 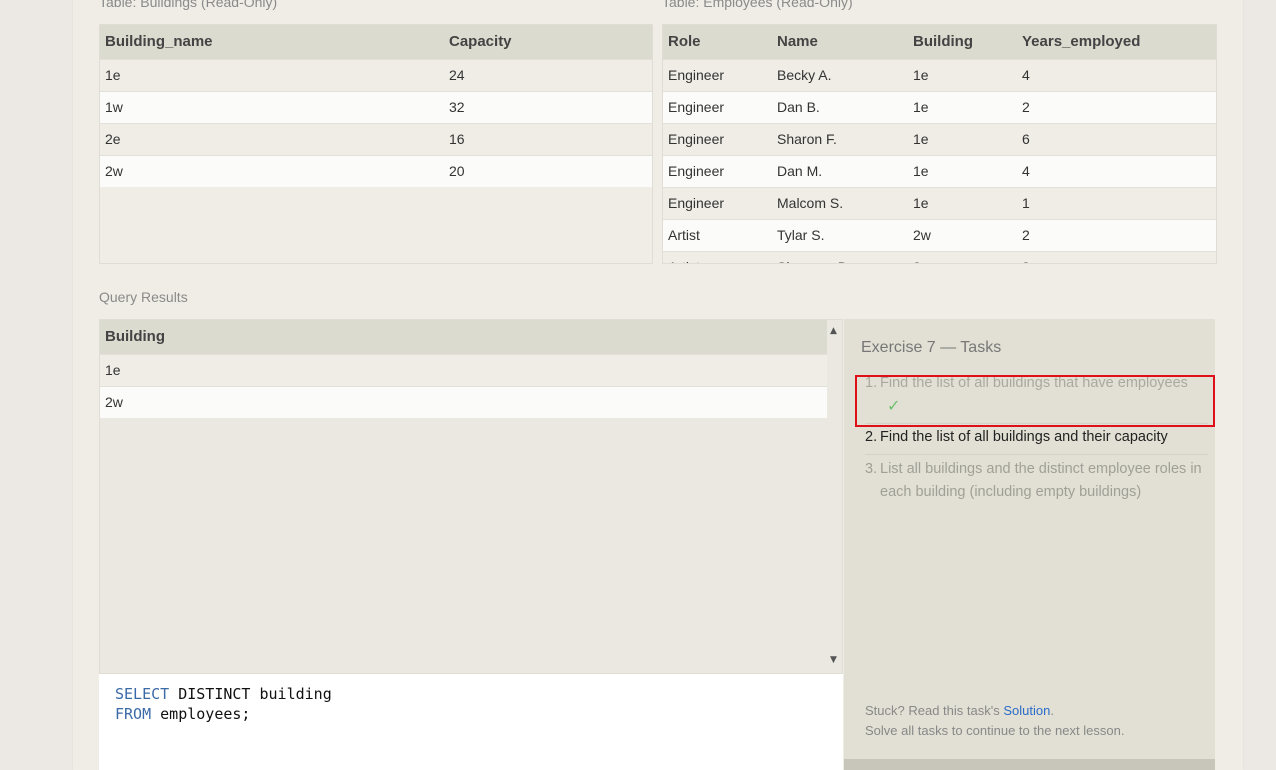 What do you see at coordinates (250, 694) in the screenshot?
I see `sql-text: DISTINCT building` at bounding box center [250, 694].